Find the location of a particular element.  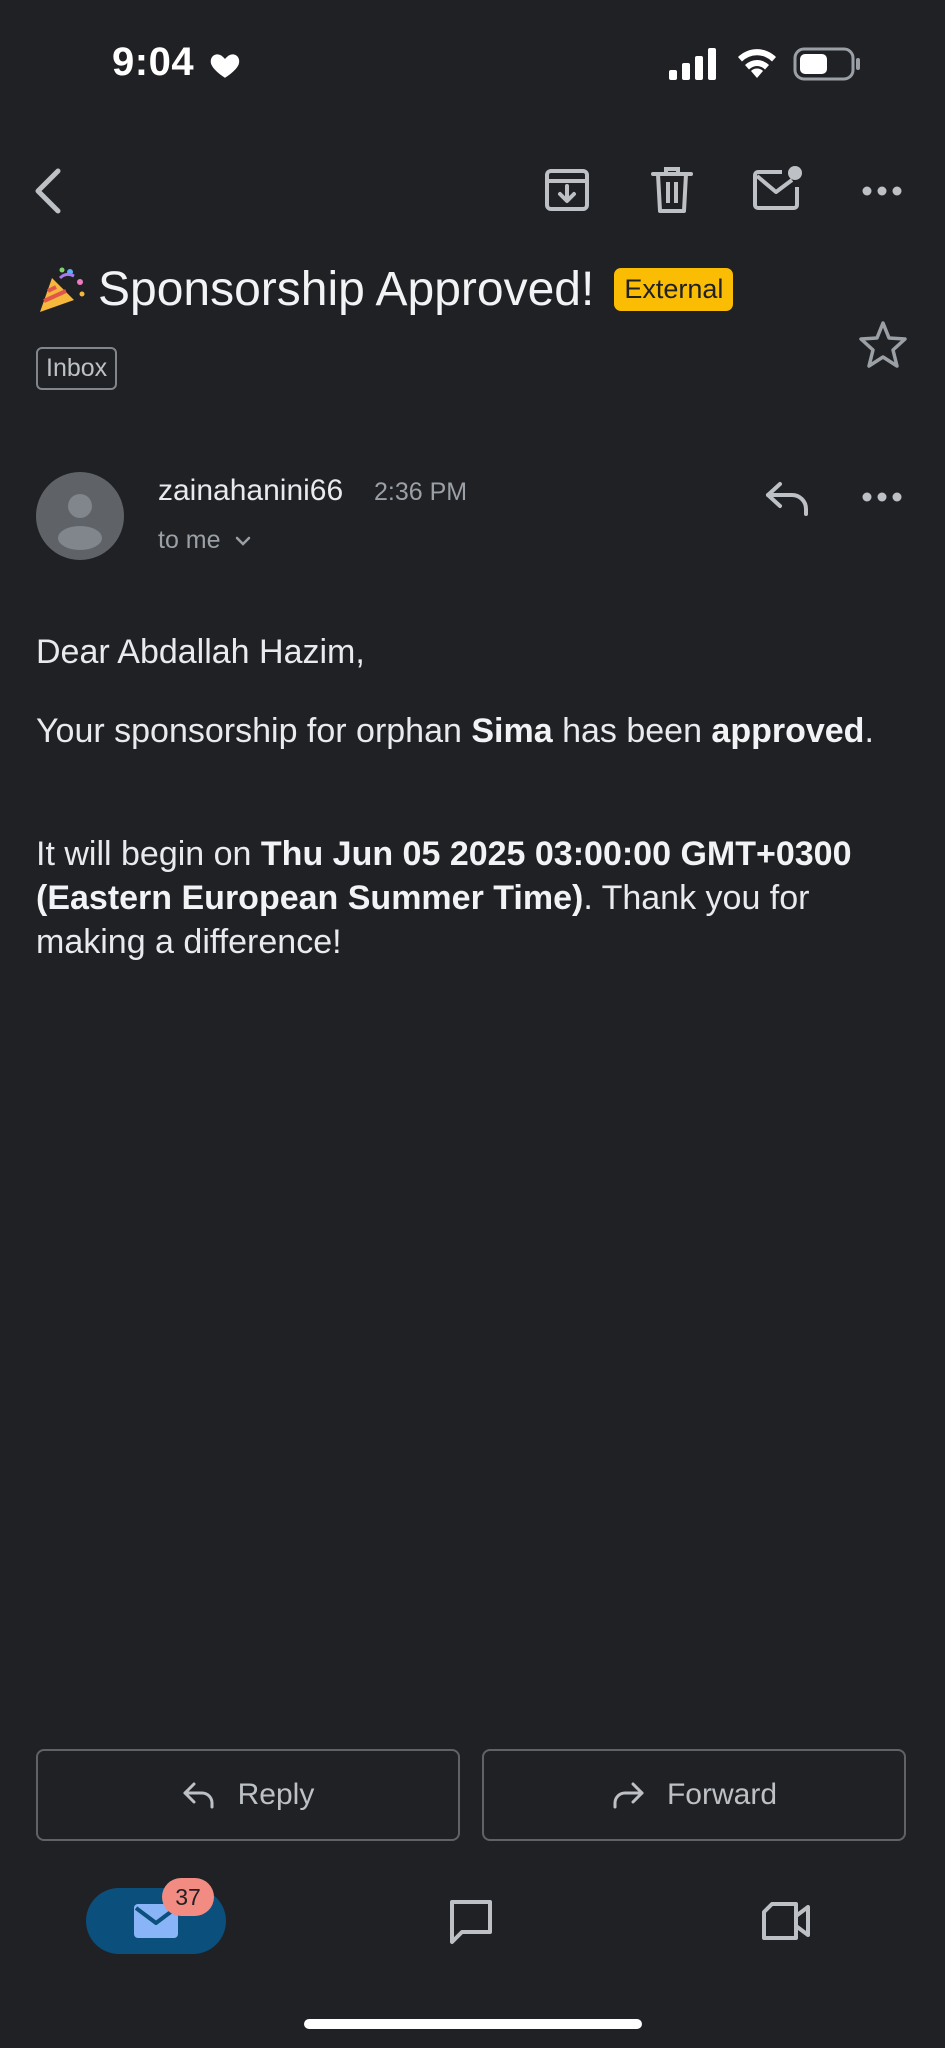

sender-name: zainahanini66 is located at coordinates (250, 491).